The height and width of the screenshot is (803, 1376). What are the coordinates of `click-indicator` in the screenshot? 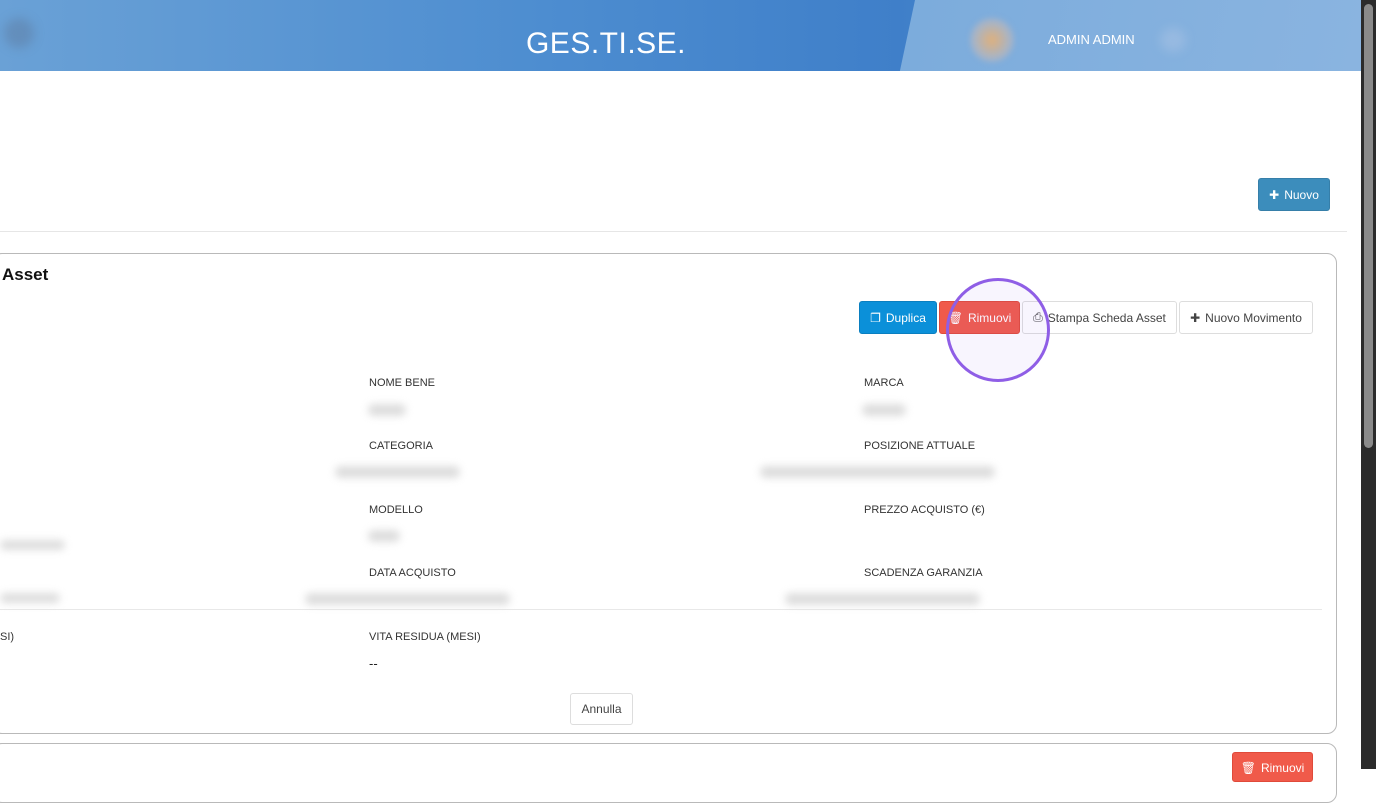 It's located at (998, 330).